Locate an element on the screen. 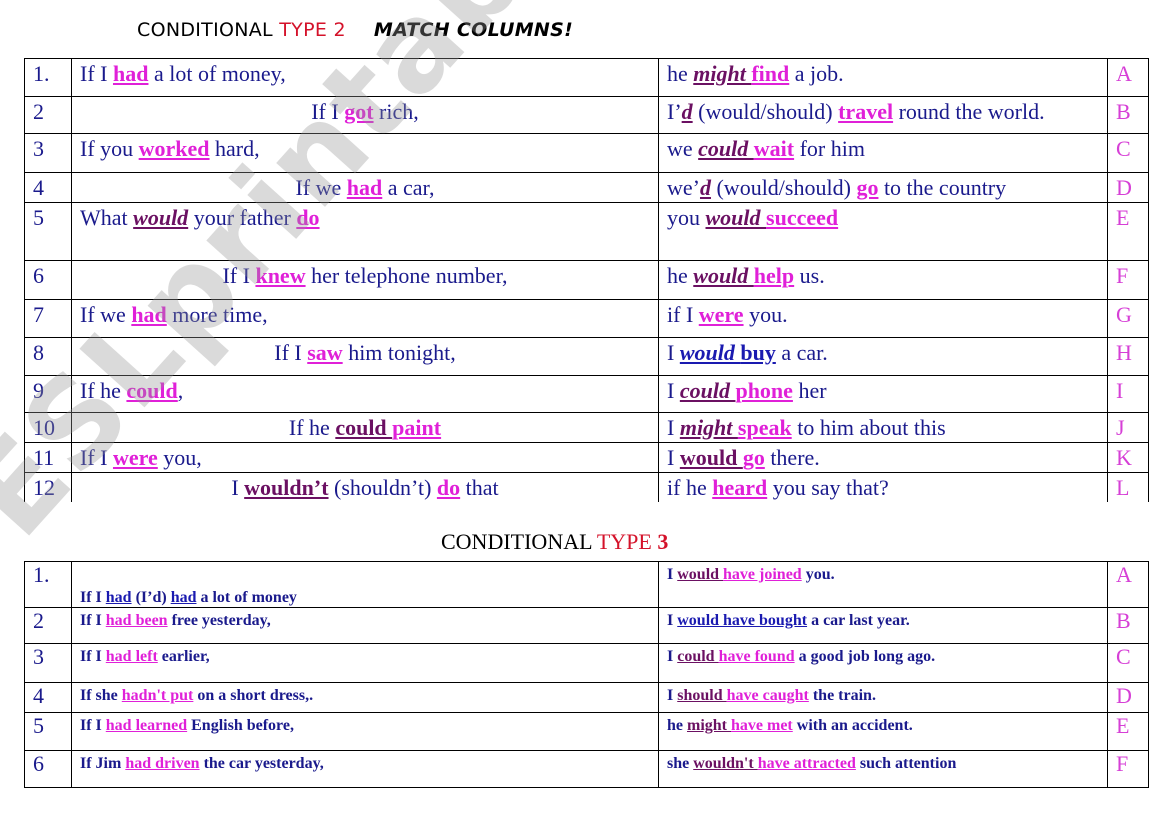 This screenshot has width=1169, height=821. match-letter: K is located at coordinates (1128, 457).